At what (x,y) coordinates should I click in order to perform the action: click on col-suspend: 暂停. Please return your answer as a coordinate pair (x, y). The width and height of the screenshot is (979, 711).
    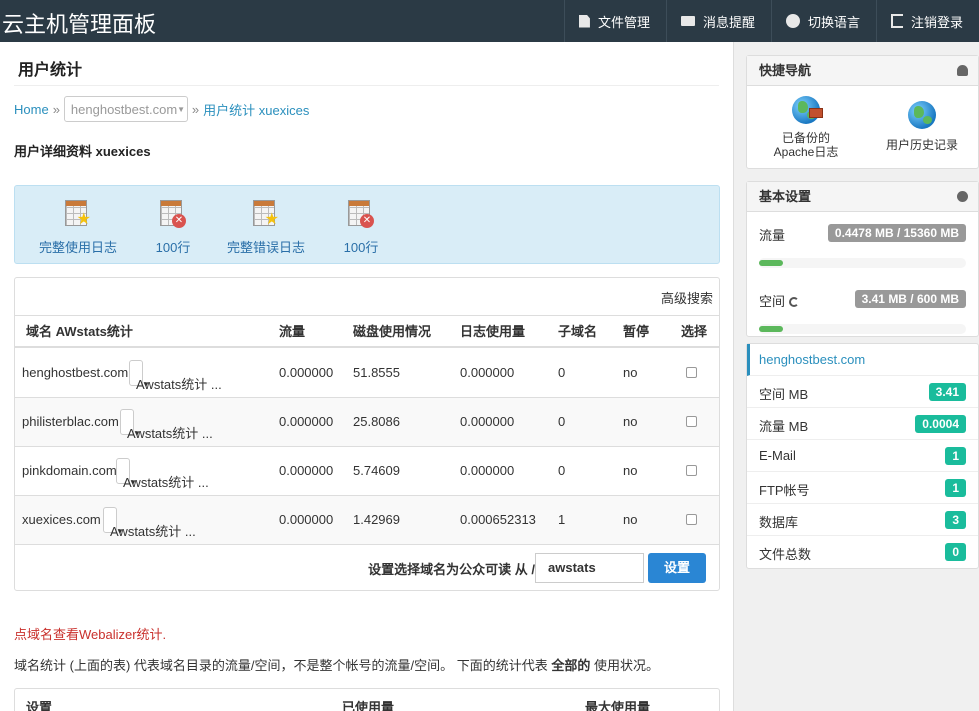
    Looking at the image, I should click on (636, 331).